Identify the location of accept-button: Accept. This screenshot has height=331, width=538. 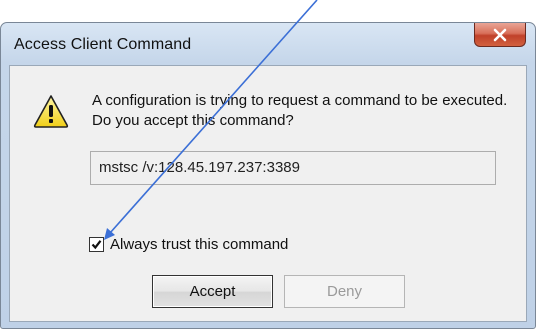
(212, 291).